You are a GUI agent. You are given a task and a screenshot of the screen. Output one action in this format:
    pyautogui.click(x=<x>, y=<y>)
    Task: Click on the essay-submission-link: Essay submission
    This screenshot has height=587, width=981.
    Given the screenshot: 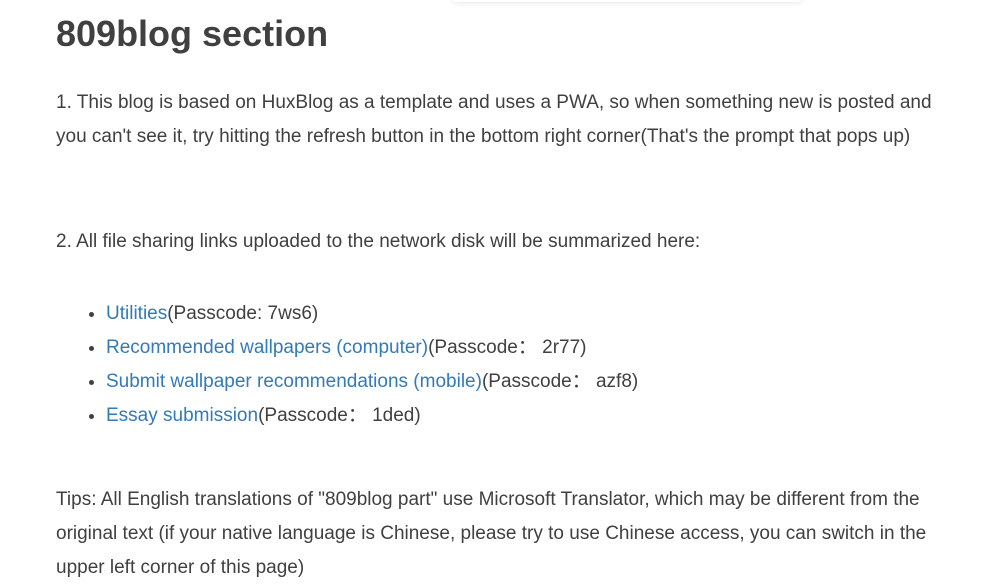 What is the action you would take?
    pyautogui.click(x=182, y=415)
    